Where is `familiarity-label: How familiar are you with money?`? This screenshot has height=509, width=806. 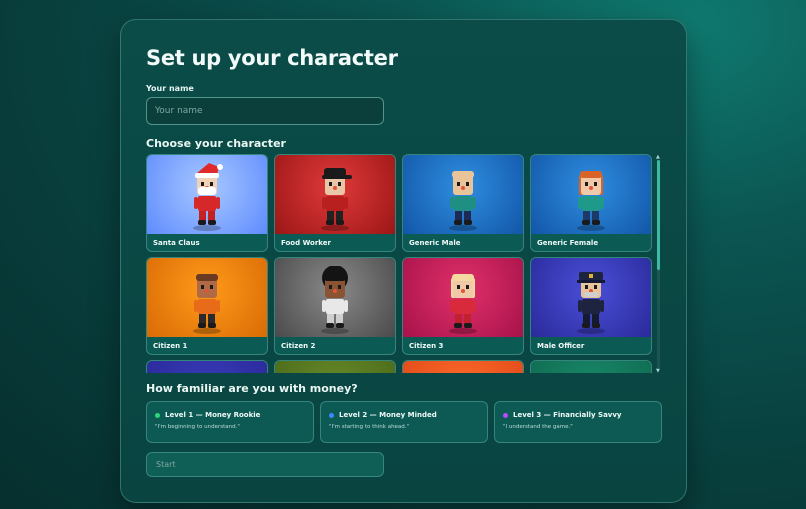
familiarity-label: How familiar are you with money? is located at coordinates (252, 388).